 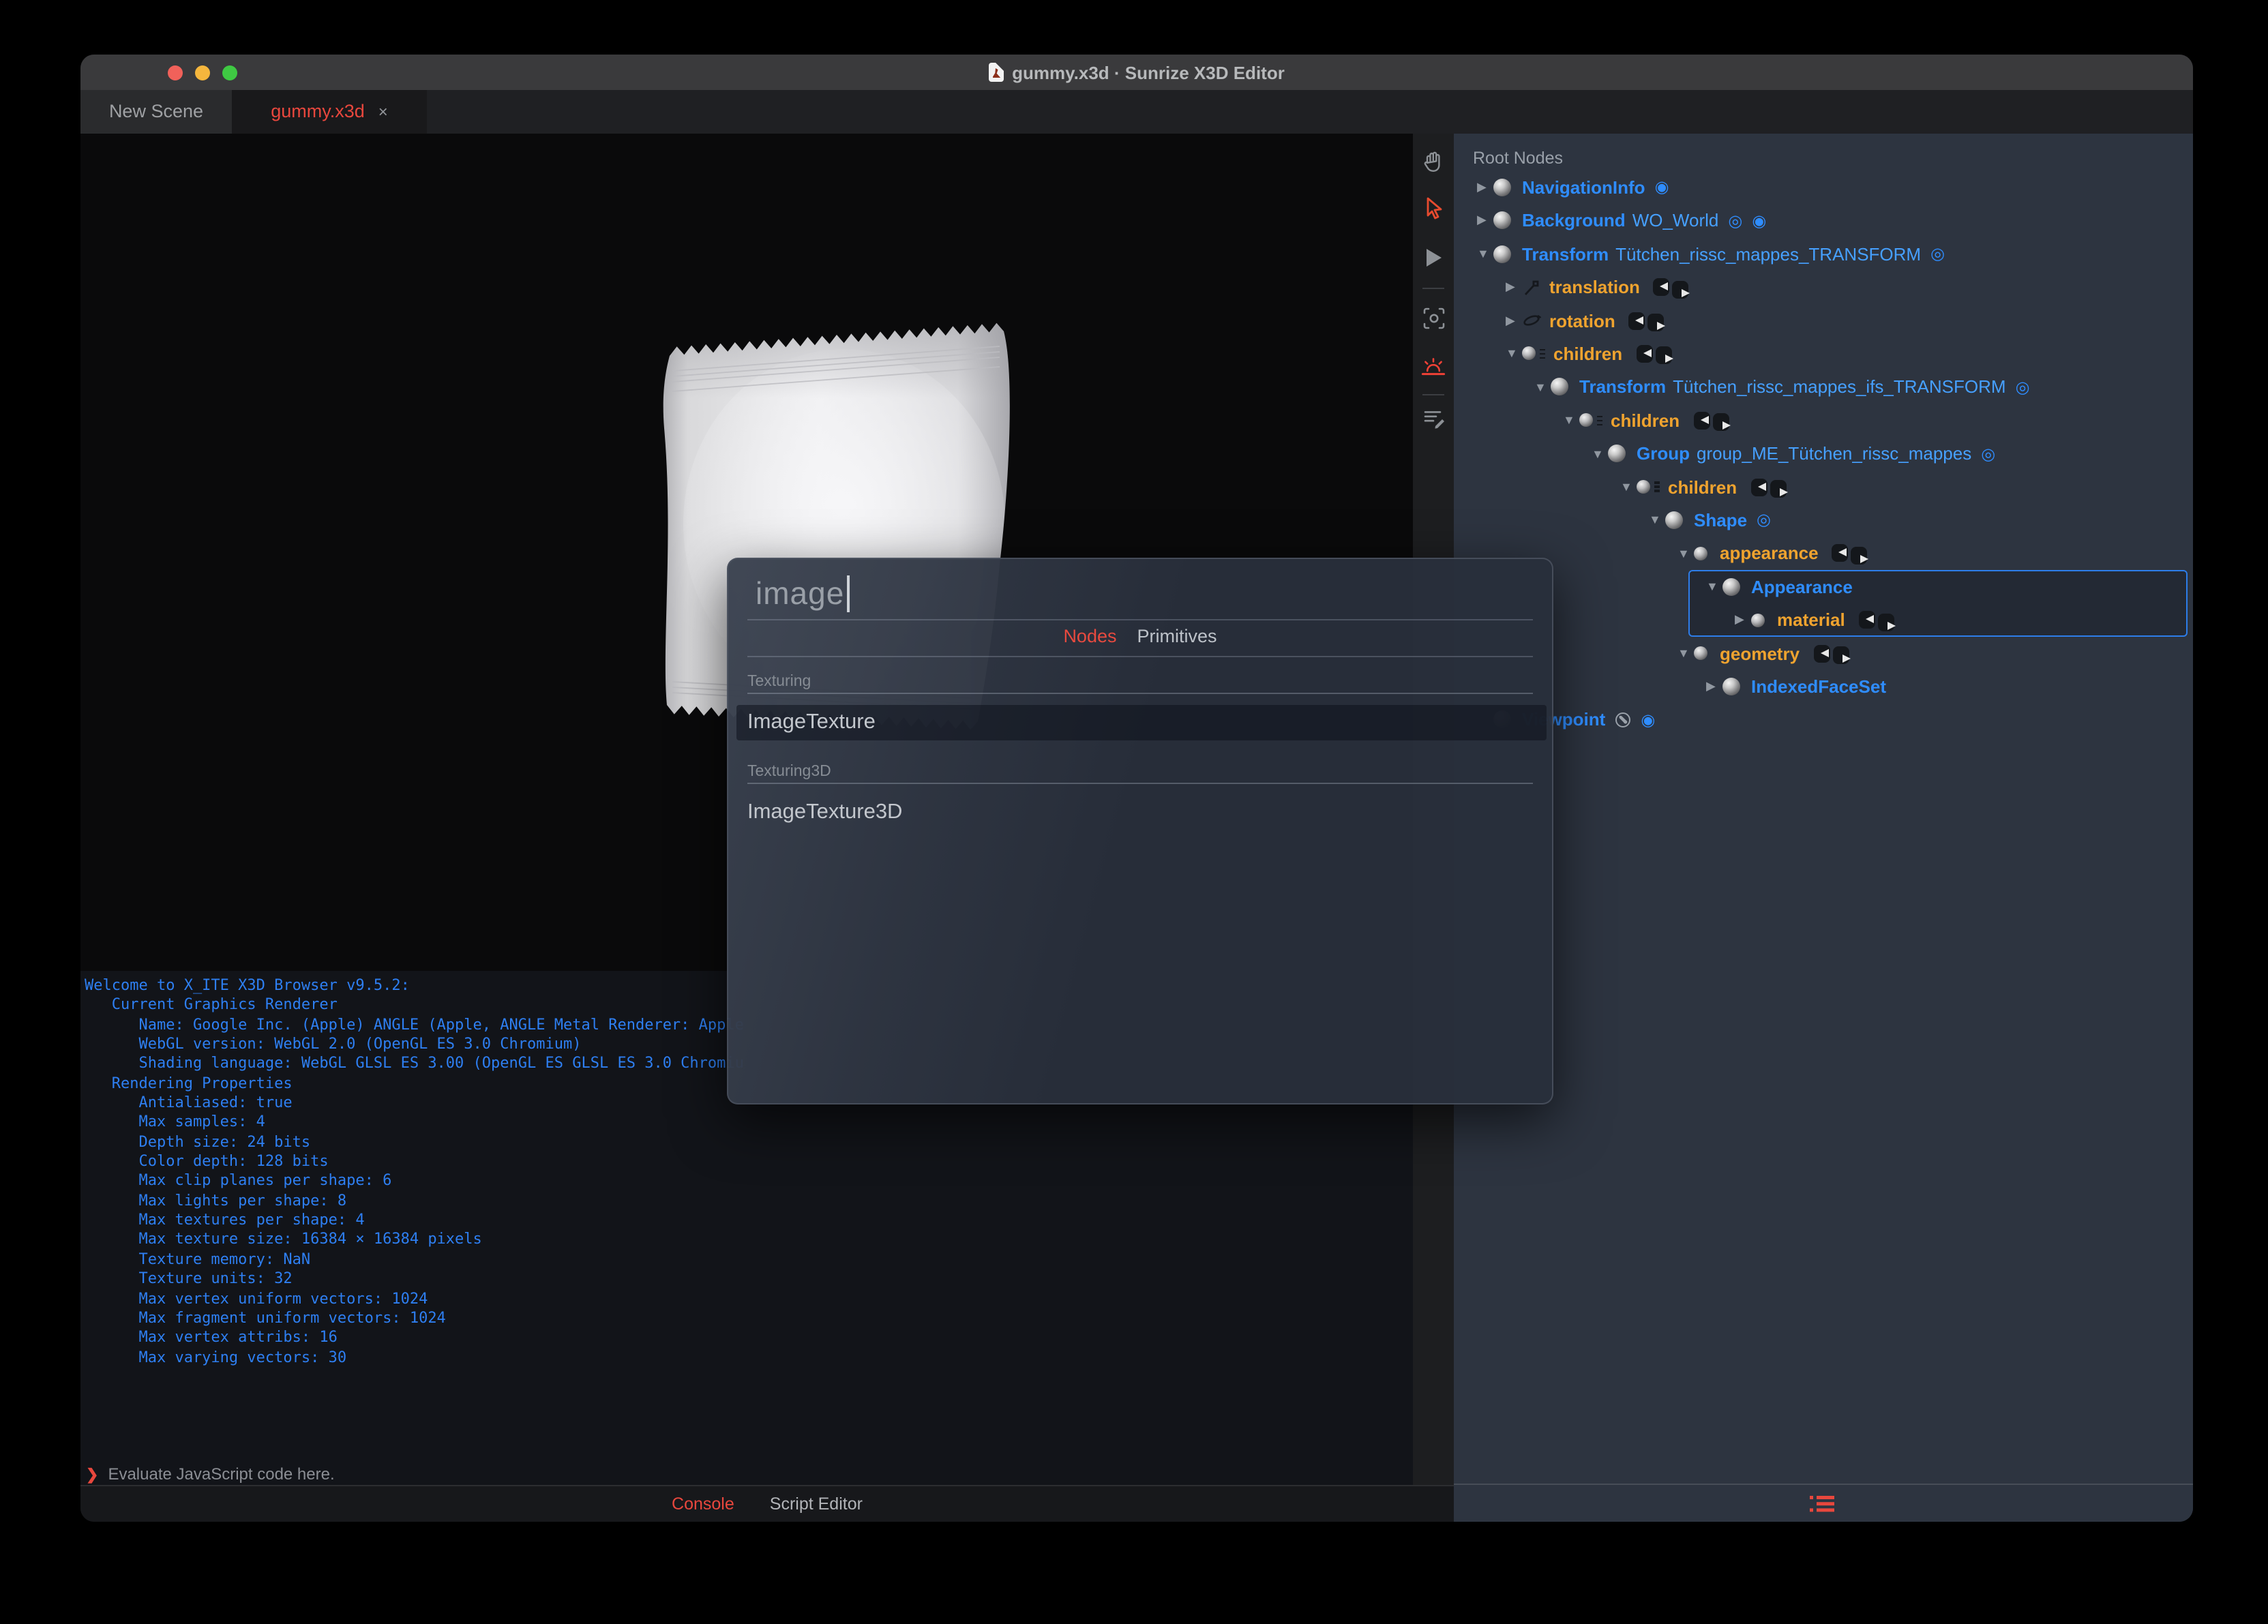 I want to click on pan-hand-tool-button, so click(x=1433, y=161).